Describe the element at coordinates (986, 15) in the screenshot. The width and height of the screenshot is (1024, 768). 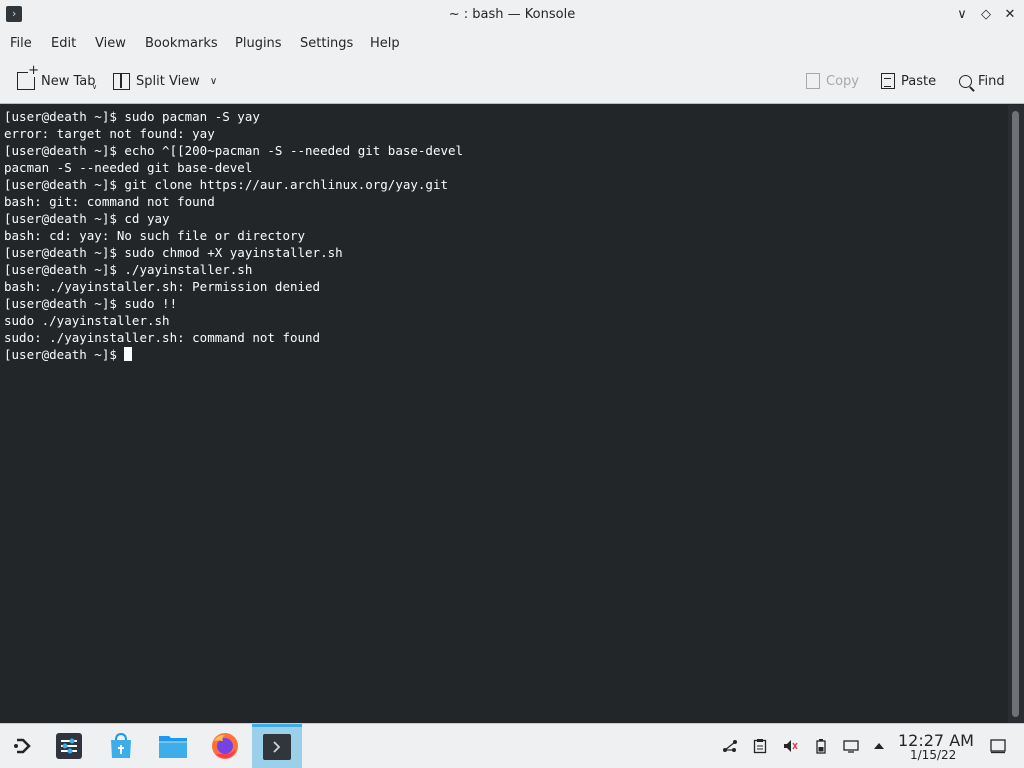
I see `maximize-button: ◇` at that location.